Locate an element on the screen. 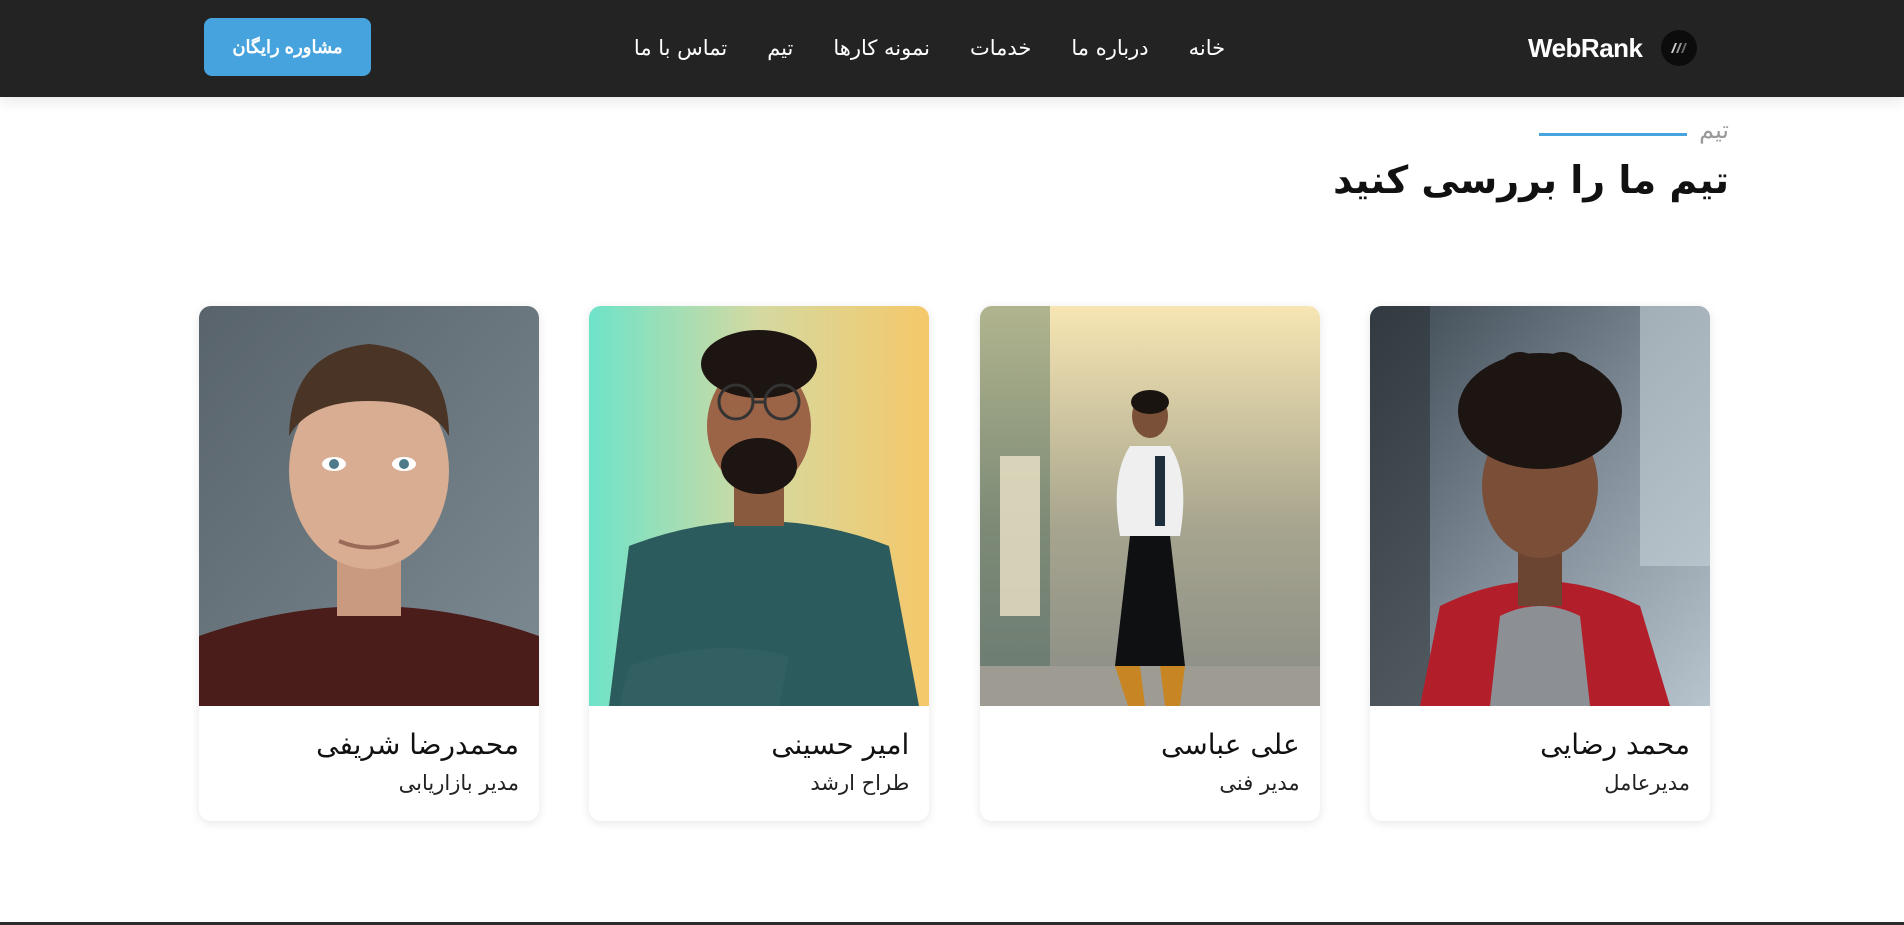 The image size is (1904, 925). free-consultation-button: مشاوره رایگان is located at coordinates (287, 47).